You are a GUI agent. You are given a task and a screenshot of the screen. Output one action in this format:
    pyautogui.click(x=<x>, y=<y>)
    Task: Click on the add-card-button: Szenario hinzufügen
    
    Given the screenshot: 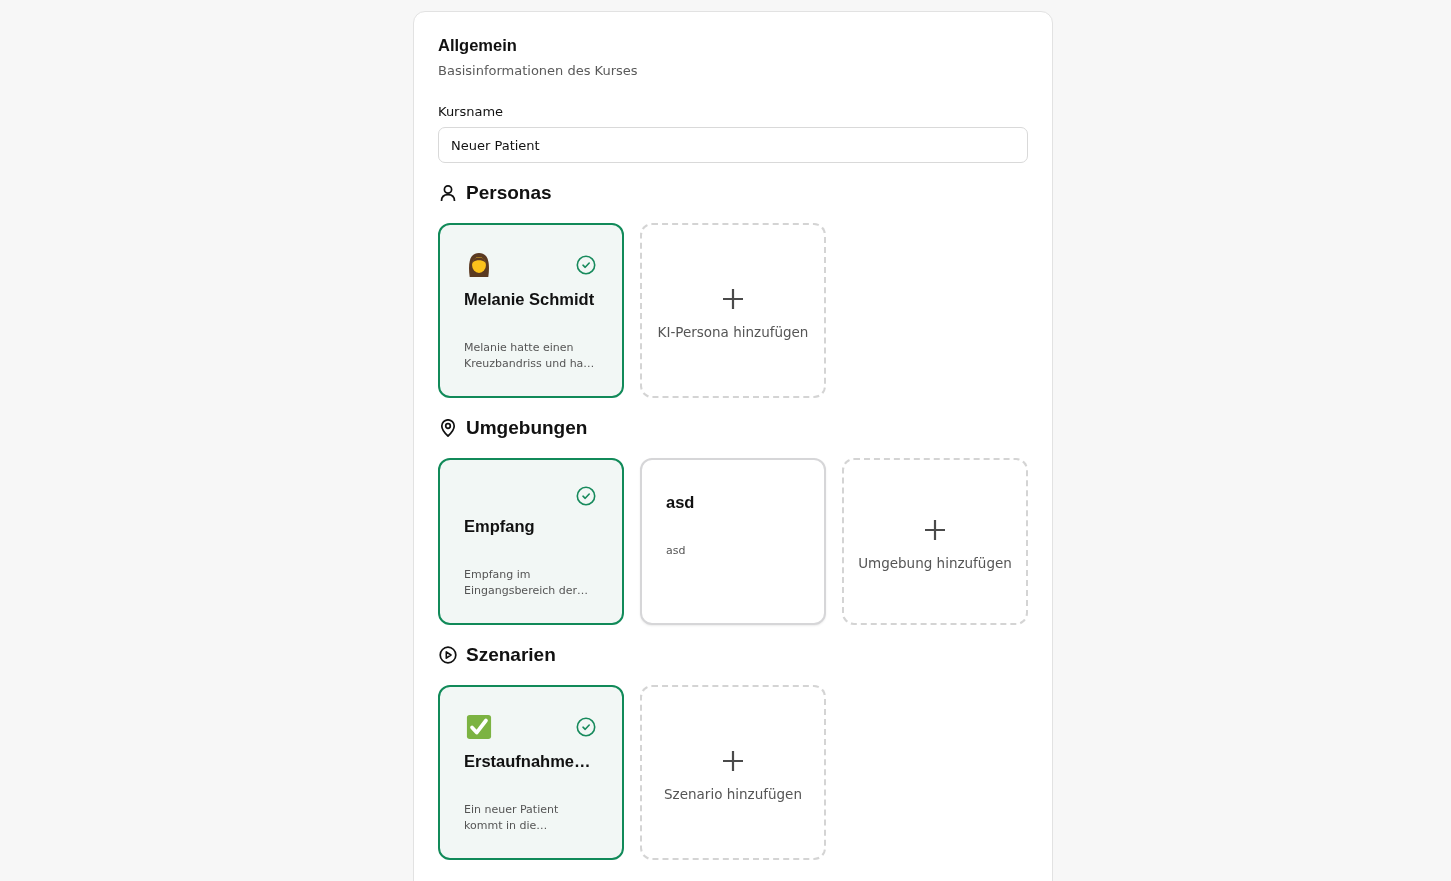 What is the action you would take?
    pyautogui.click(x=733, y=772)
    